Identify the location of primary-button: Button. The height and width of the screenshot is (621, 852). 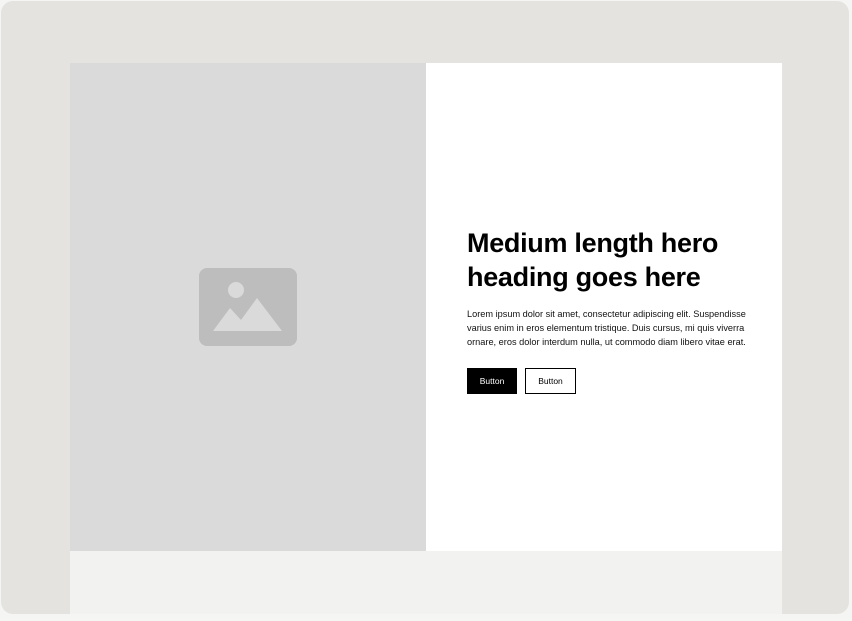
(492, 381).